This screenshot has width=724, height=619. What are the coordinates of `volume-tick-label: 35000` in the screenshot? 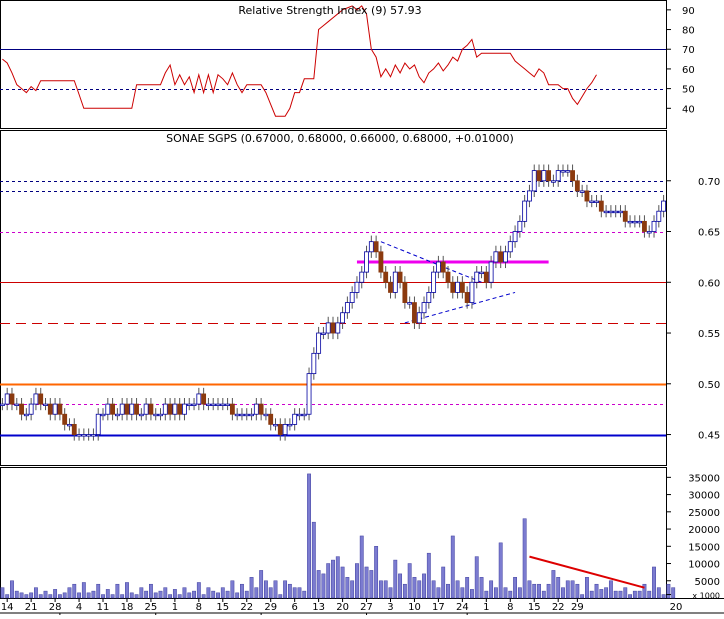 It's located at (704, 478).